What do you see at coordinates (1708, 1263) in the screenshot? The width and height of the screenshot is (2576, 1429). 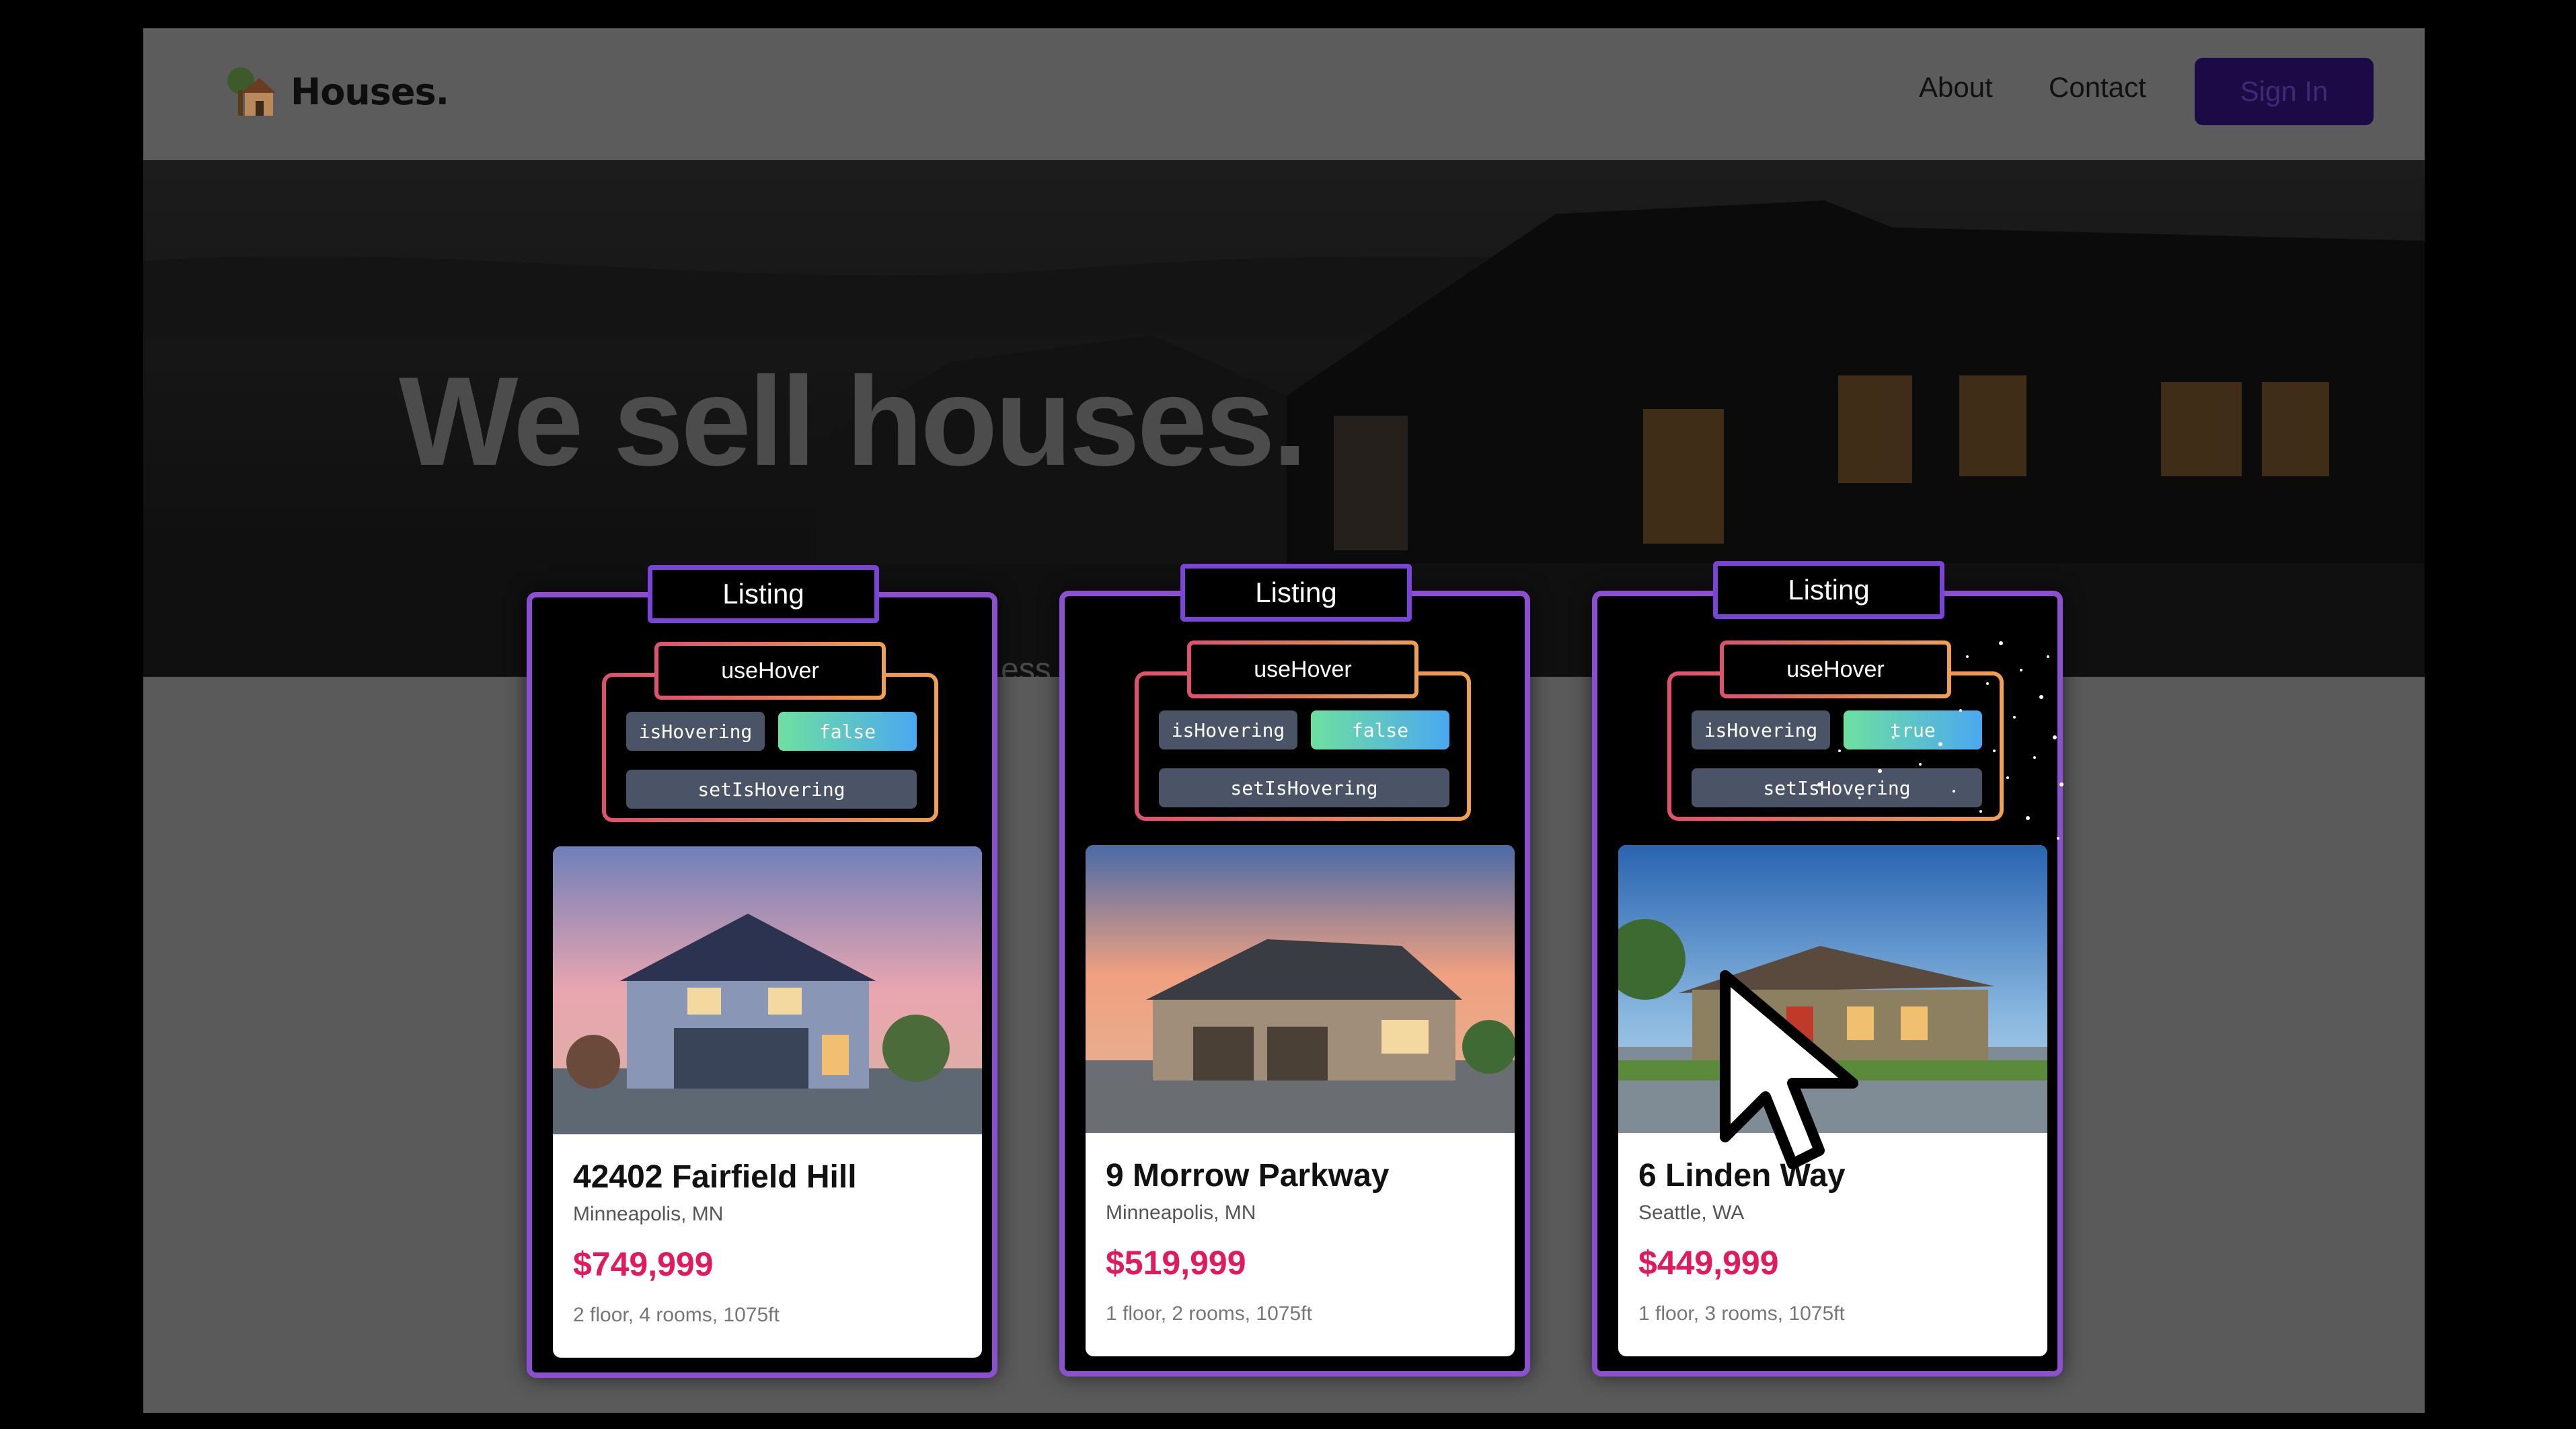 I see `listing-price: $449,999` at bounding box center [1708, 1263].